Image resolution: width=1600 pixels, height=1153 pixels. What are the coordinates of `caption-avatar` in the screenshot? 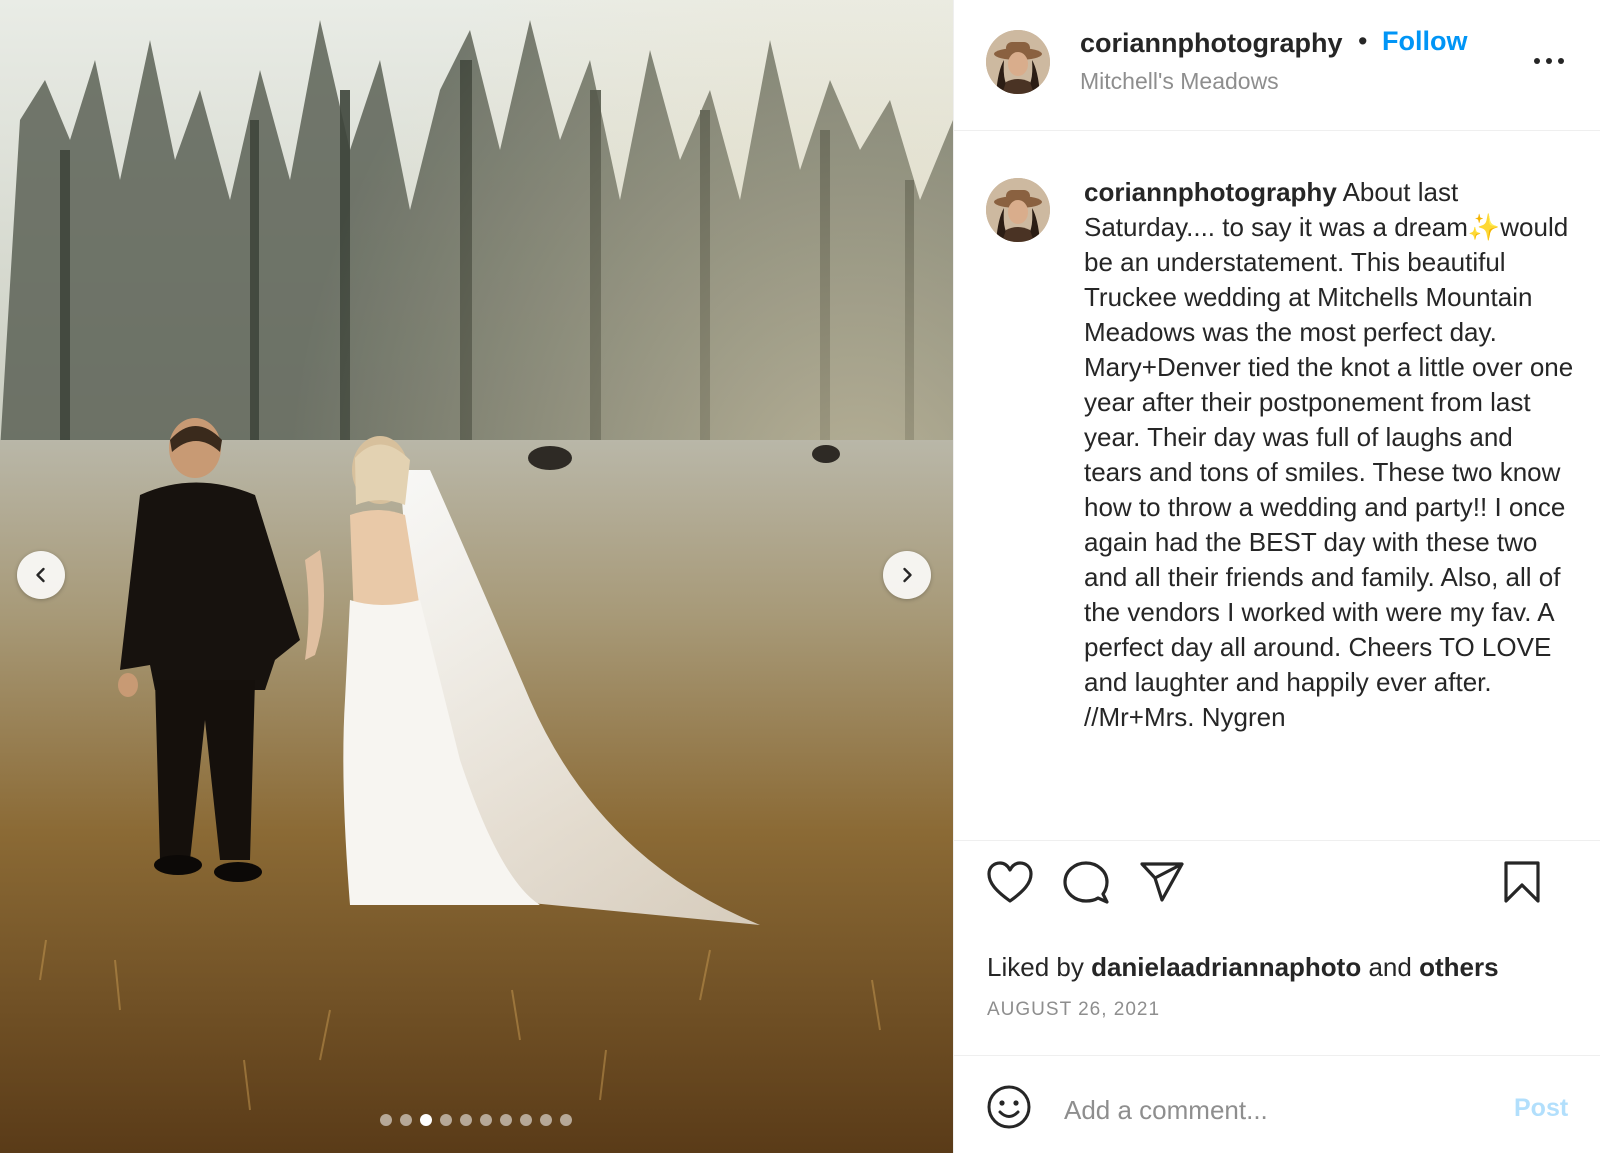 It's located at (1018, 210).